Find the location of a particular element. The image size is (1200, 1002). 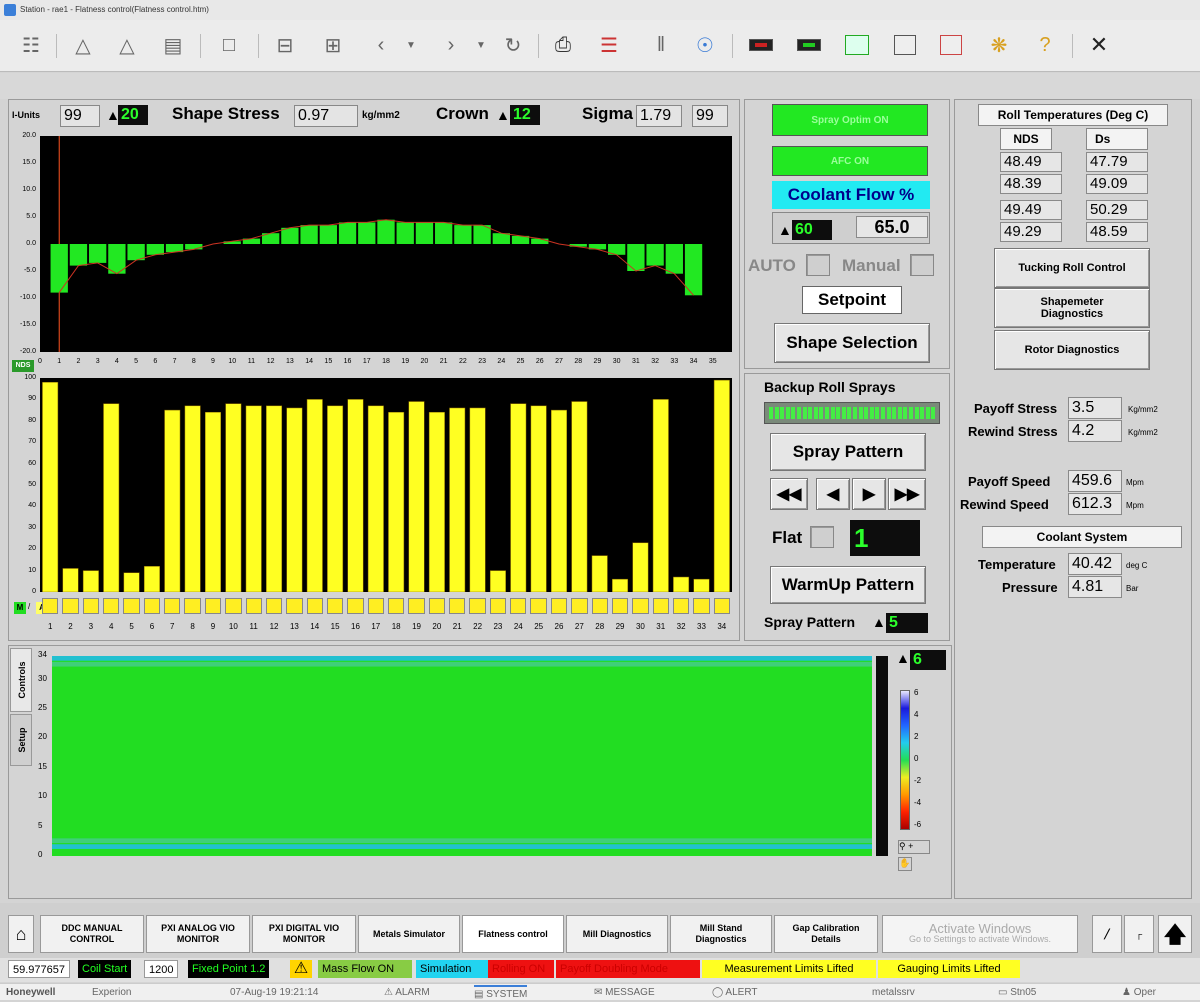

print-icon: ⎙ is located at coordinates (563, 45).